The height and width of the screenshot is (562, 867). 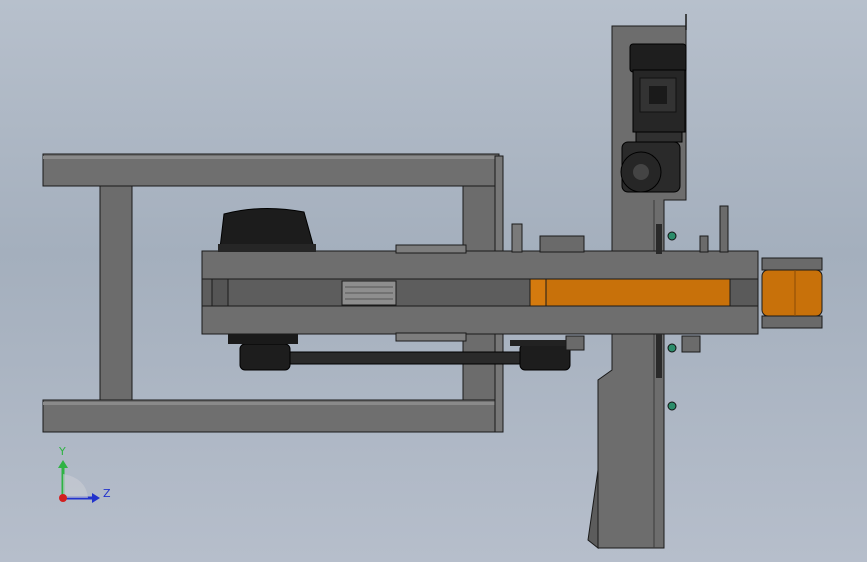 What do you see at coordinates (62, 451) in the screenshot?
I see `y-axis-label: Y` at bounding box center [62, 451].